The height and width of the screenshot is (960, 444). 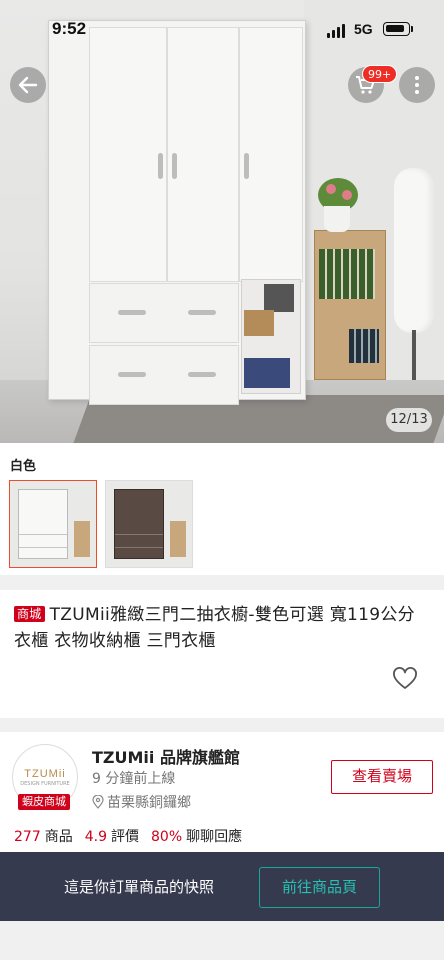 What do you see at coordinates (45, 783) in the screenshot?
I see `shop-logo-subtext: DESIGN FURNITURE` at bounding box center [45, 783].